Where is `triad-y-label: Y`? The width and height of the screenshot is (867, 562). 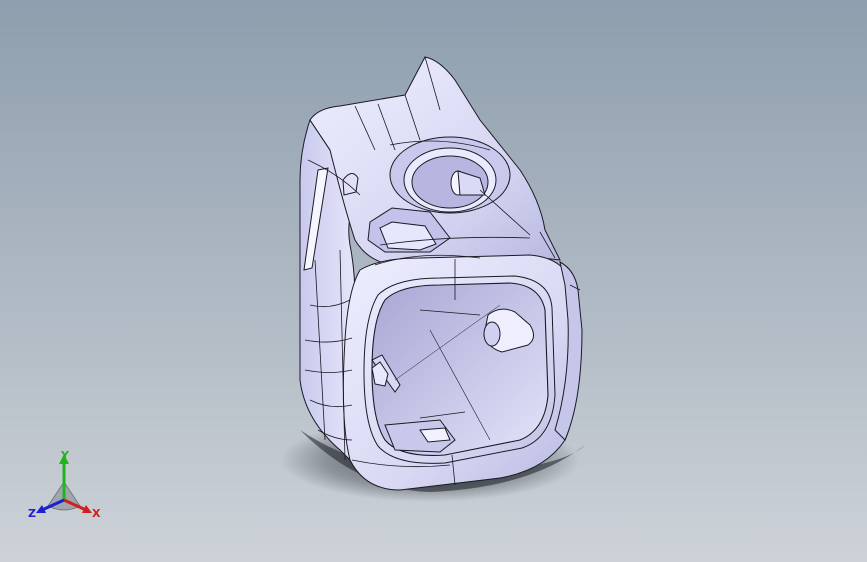 triad-y-label: Y is located at coordinates (65, 455).